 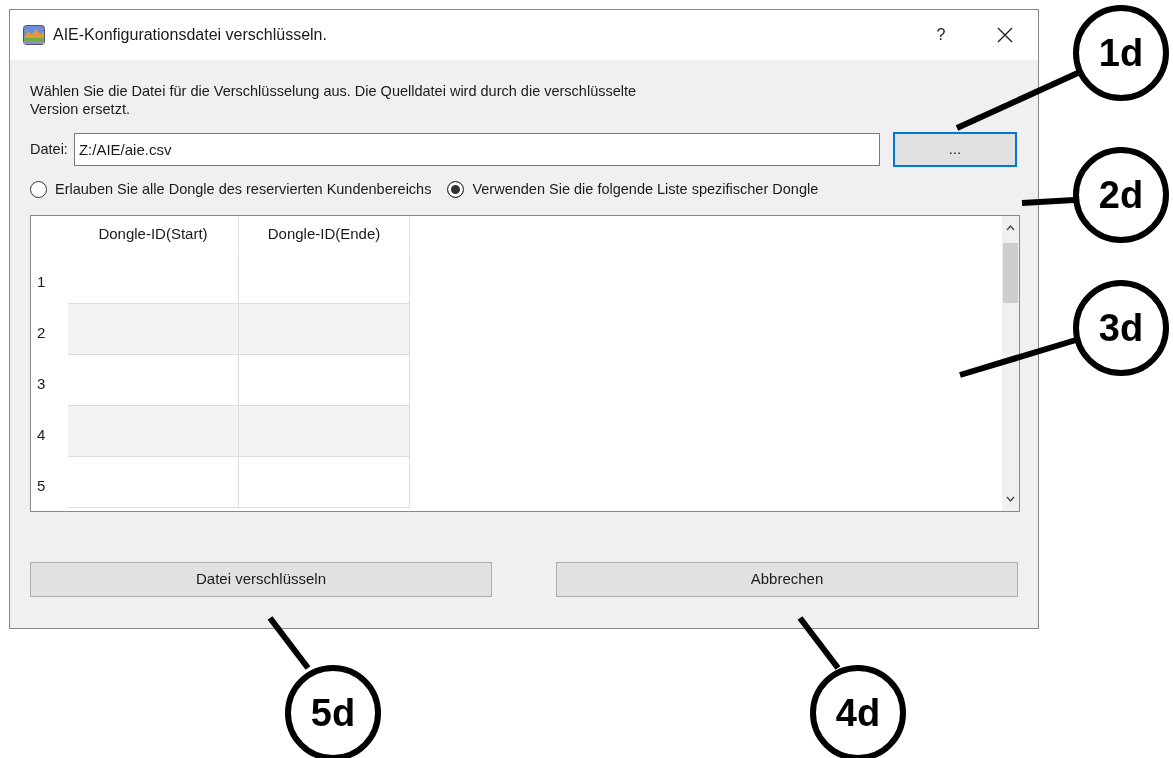 What do you see at coordinates (190, 35) in the screenshot?
I see `window-title: AIE-Konfigurationsdatei verschlüsseln.` at bounding box center [190, 35].